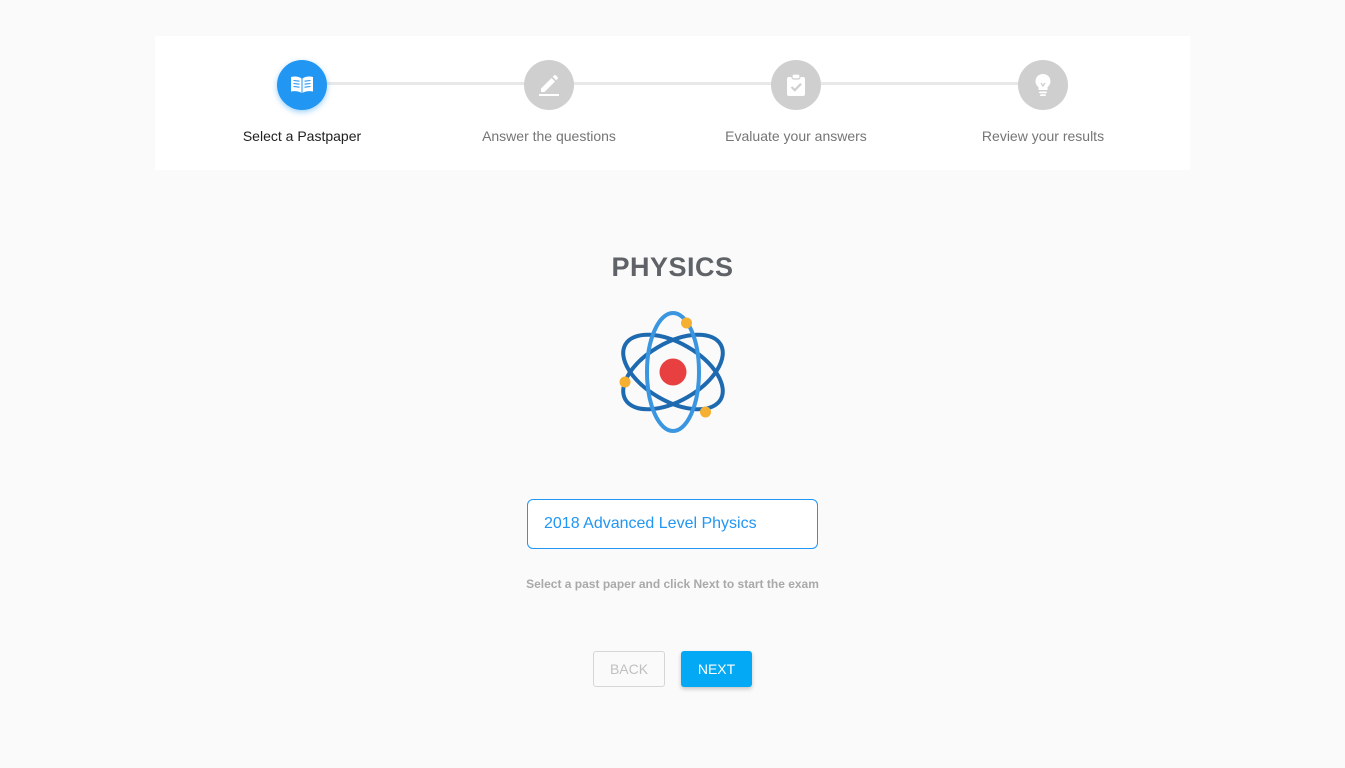  I want to click on back-button: BACK, so click(629, 669).